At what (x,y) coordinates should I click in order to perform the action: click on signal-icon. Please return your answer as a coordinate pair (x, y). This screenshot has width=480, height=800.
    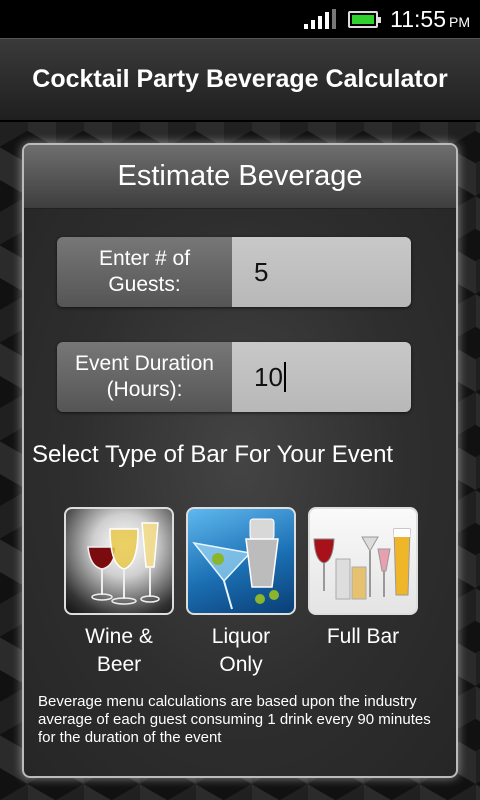
    Looking at the image, I should click on (320, 19).